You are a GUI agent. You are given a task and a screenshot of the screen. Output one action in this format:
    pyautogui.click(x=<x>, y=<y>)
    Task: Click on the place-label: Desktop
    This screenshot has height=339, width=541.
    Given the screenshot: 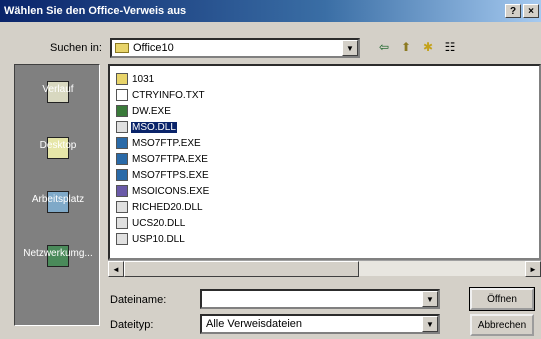 What is the action you would take?
    pyautogui.click(x=58, y=145)
    